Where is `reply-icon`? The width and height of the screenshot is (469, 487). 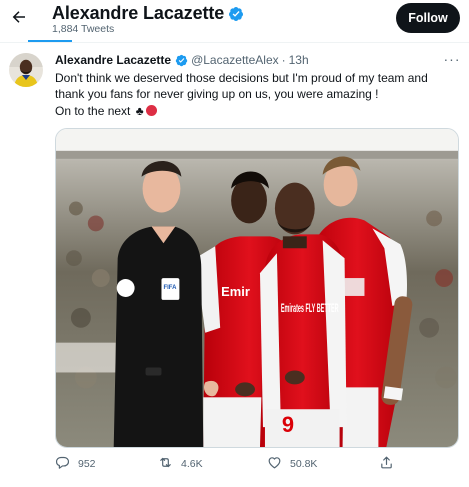 reply-icon is located at coordinates (66, 464).